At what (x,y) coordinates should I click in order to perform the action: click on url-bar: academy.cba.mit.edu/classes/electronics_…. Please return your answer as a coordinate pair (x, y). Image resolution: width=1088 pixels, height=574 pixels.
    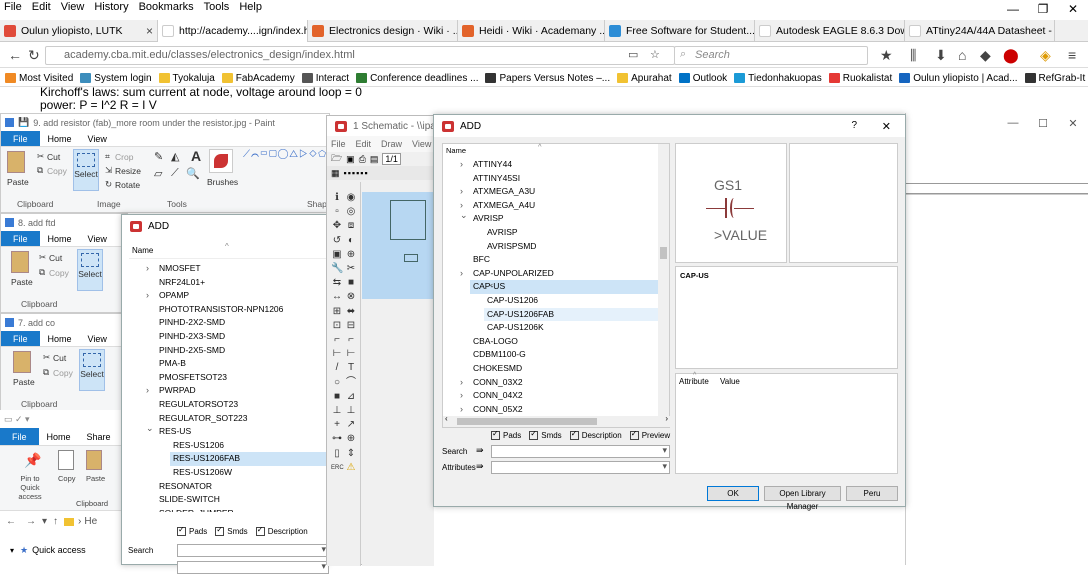
    Looking at the image, I should click on (360, 55).